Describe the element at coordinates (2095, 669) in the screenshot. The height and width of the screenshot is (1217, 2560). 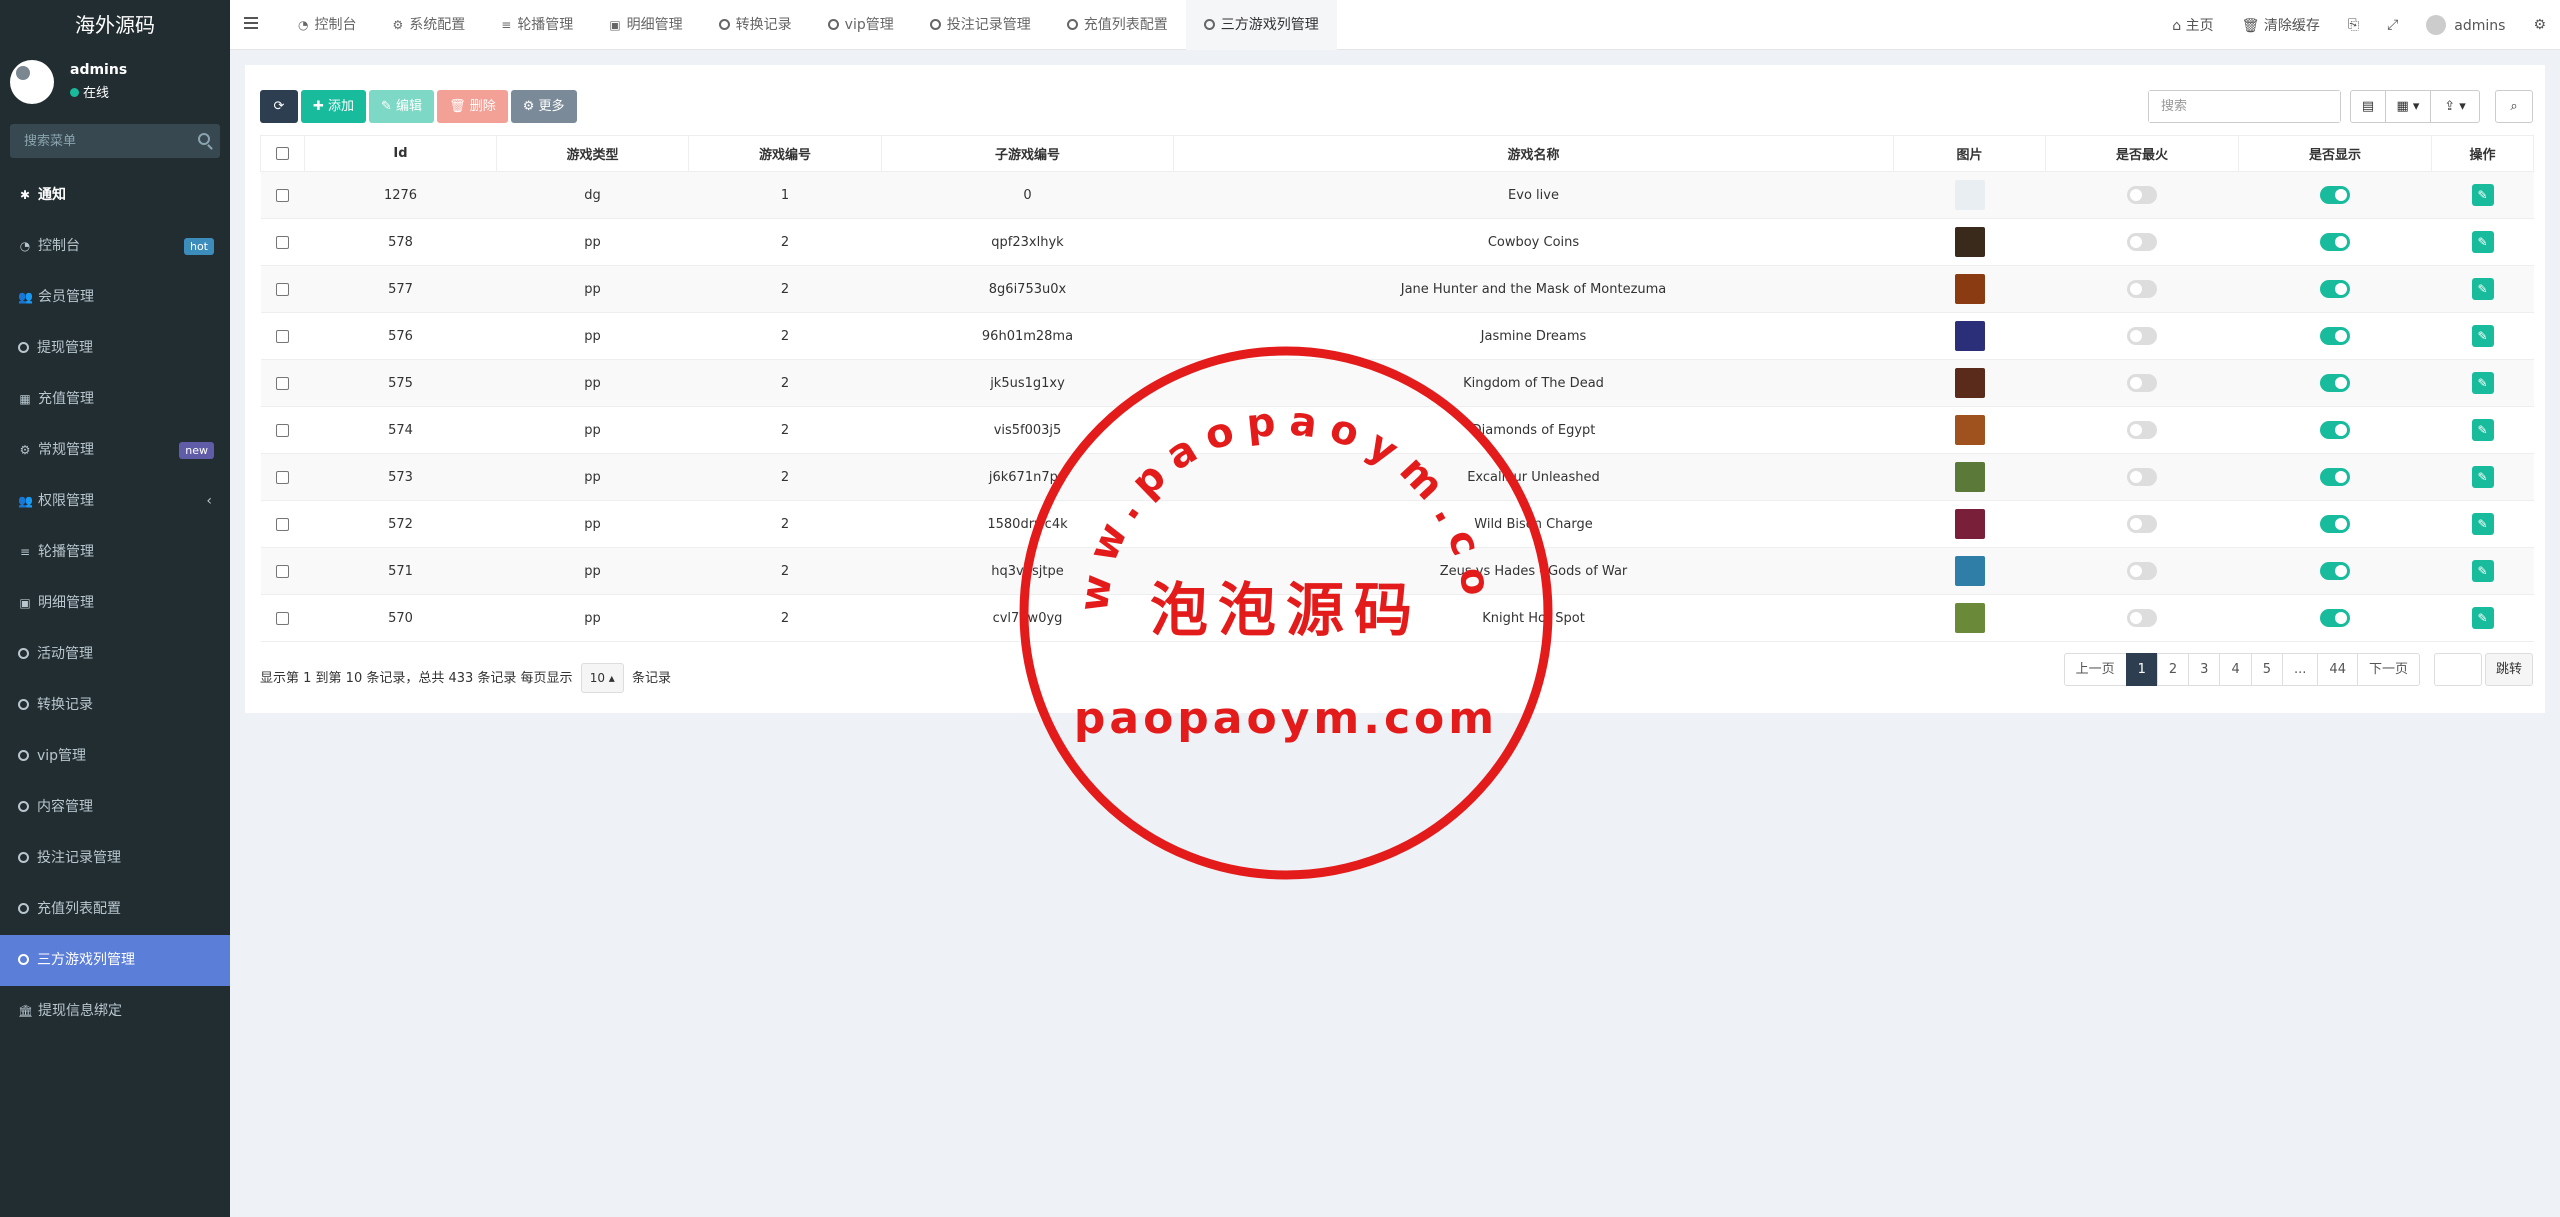
I see `page-button: 上一页` at that location.